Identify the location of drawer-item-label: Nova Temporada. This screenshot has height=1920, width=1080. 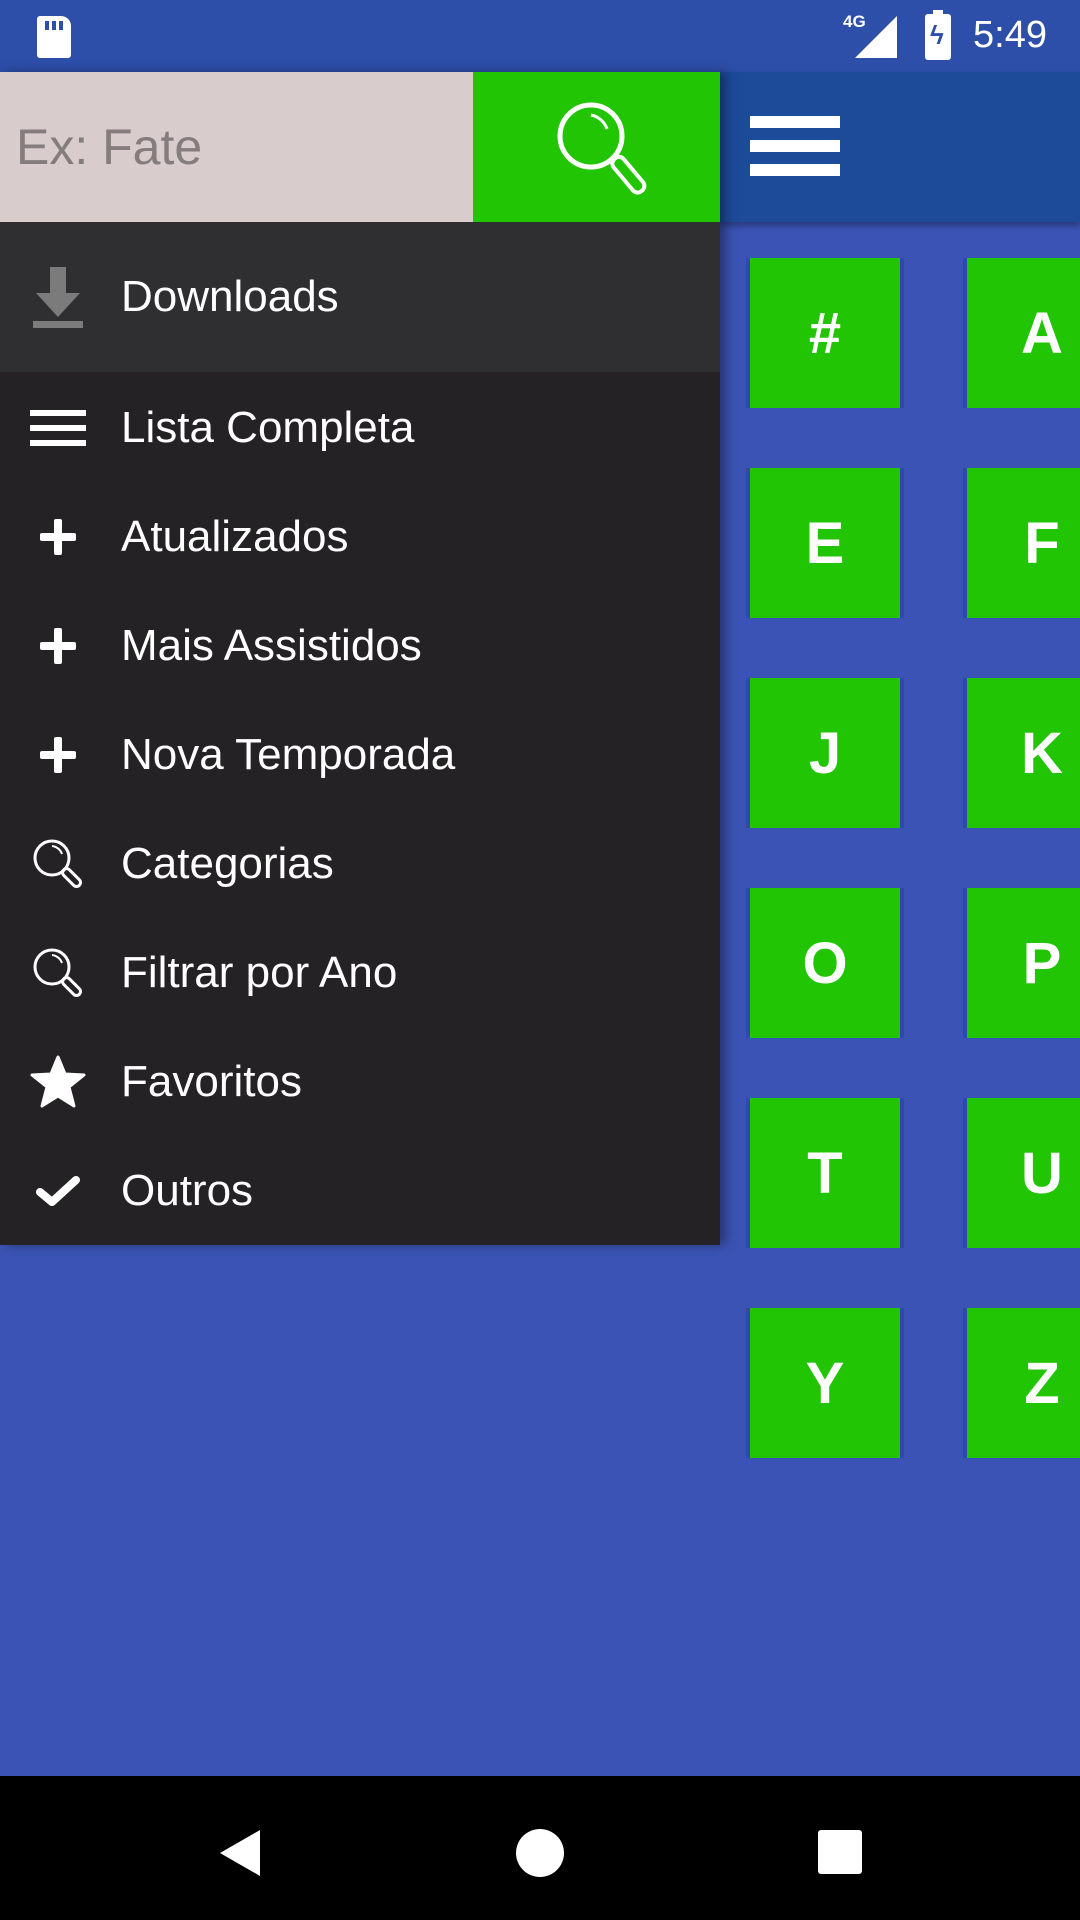
(288, 754).